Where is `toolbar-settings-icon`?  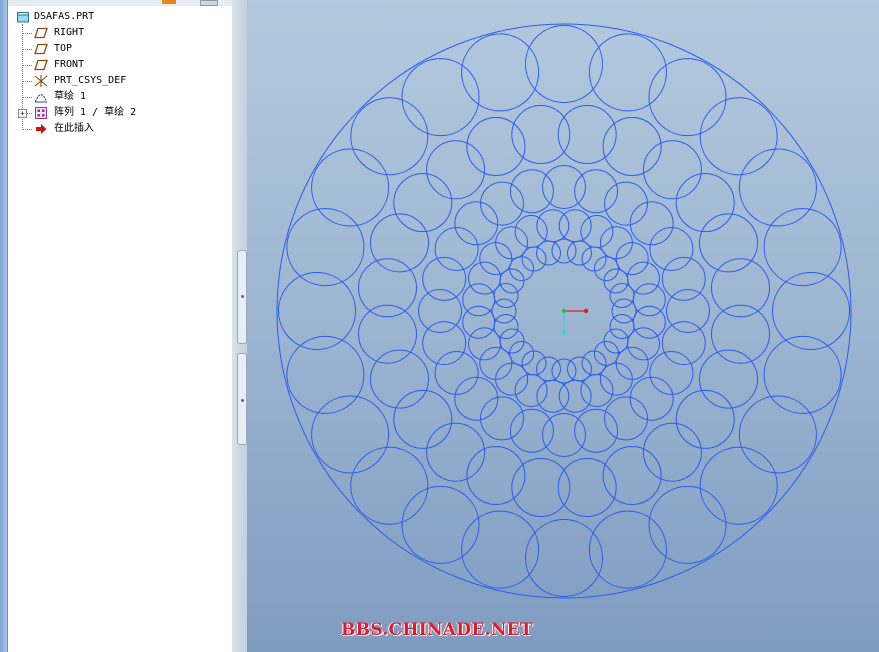 toolbar-settings-icon is located at coordinates (169, 2).